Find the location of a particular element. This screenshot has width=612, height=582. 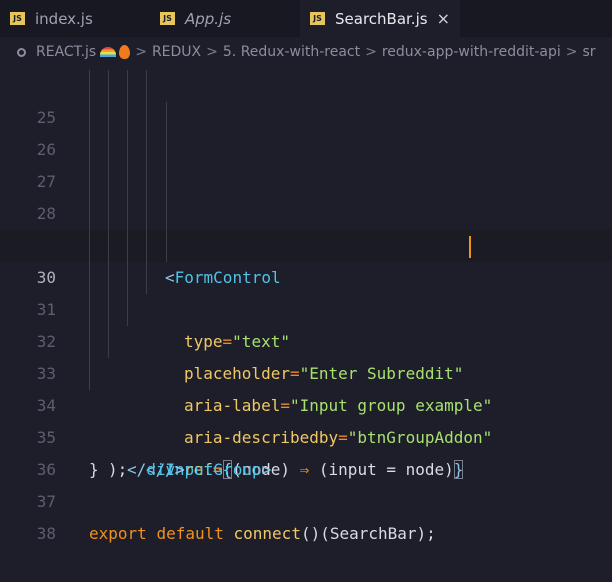

tab-bar: JS index.js JS App.js JS SearchBar.js × is located at coordinates (306, 18).